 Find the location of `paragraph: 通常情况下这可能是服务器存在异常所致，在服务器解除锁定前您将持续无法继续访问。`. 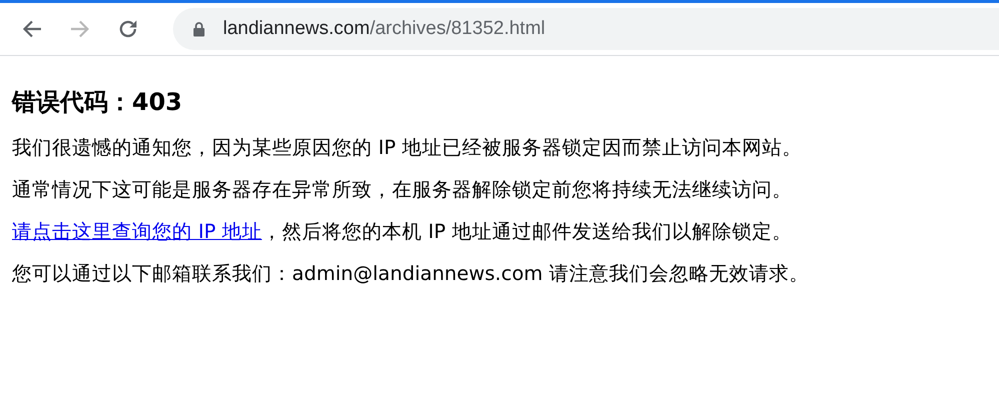

paragraph: 通常情况下这可能是服务器存在异常所致，在服务器解除锁定前您将持续无法继续访问。 is located at coordinates (402, 189).